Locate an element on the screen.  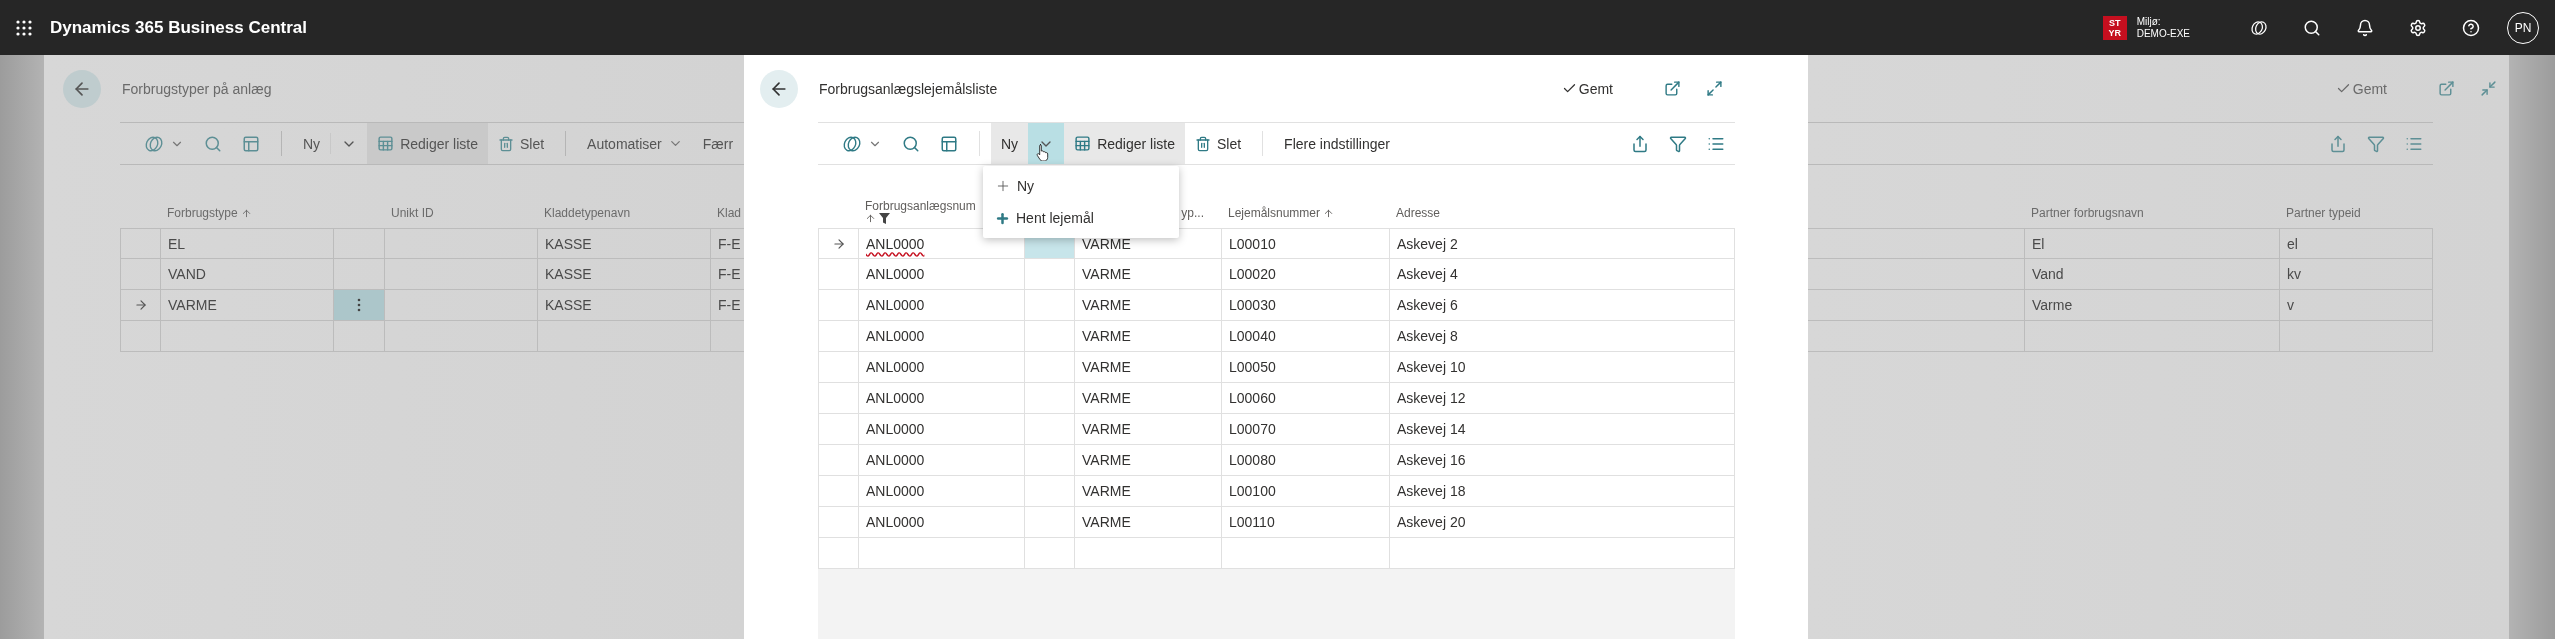
table-cell: Vand is located at coordinates (2152, 274).